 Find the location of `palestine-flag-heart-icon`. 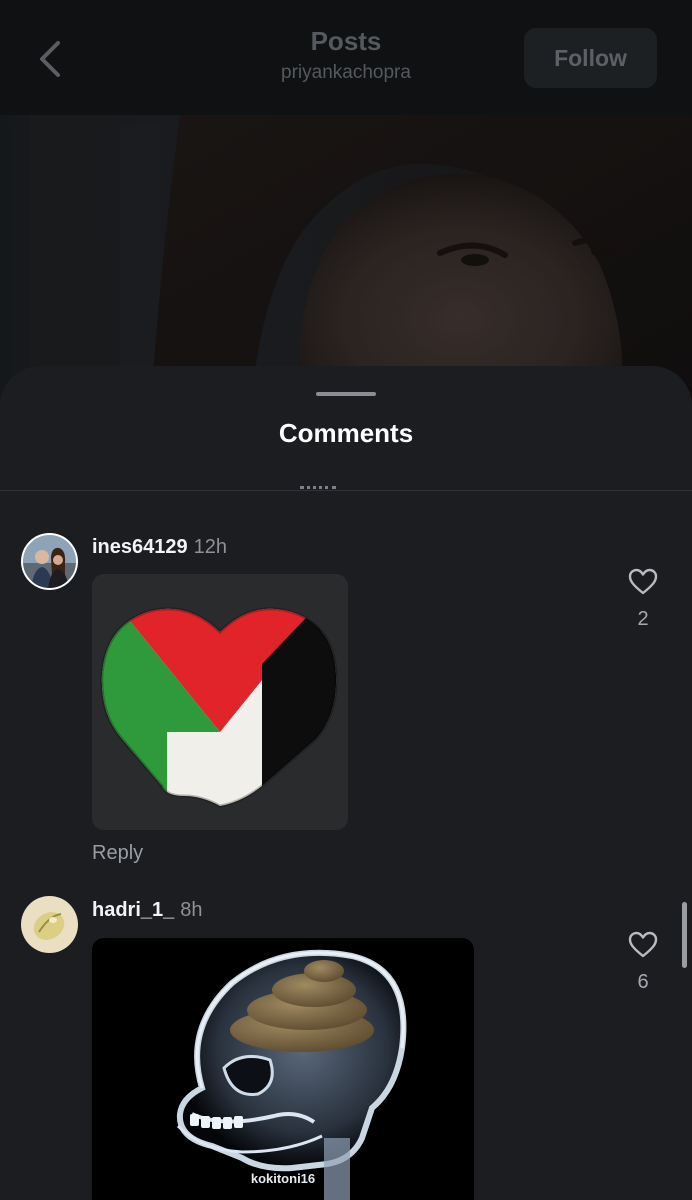

palestine-flag-heart-icon is located at coordinates (220, 702).